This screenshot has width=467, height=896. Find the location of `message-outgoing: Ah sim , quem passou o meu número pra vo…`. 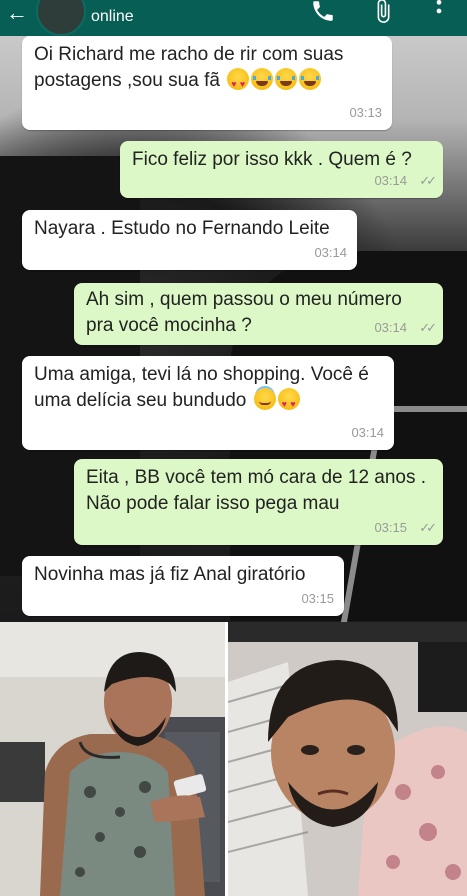

message-outgoing: Ah sim , quem passou o meu número pra vo… is located at coordinates (258, 314).